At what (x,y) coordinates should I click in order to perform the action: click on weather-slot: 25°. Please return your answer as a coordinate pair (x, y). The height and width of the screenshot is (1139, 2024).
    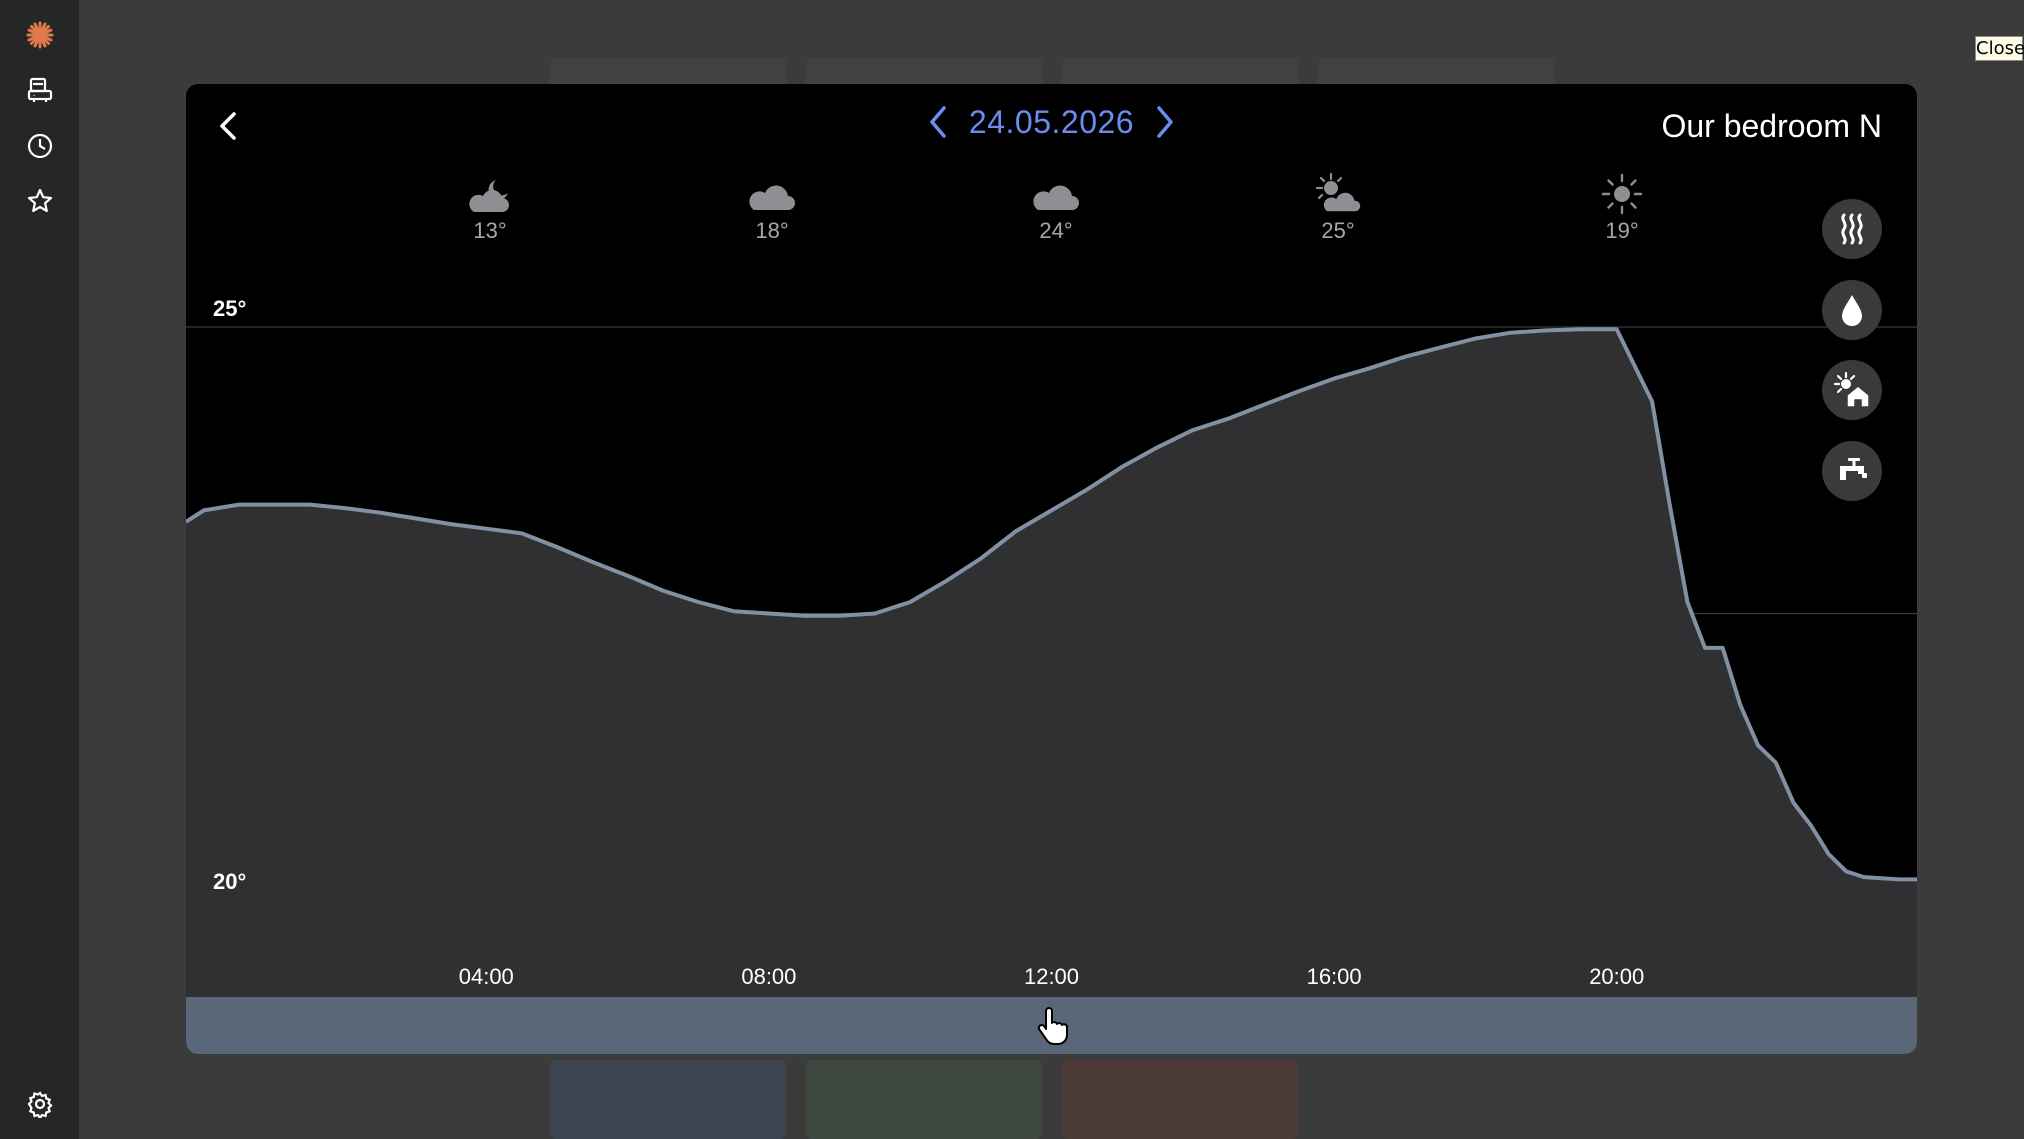
    Looking at the image, I should click on (1338, 205).